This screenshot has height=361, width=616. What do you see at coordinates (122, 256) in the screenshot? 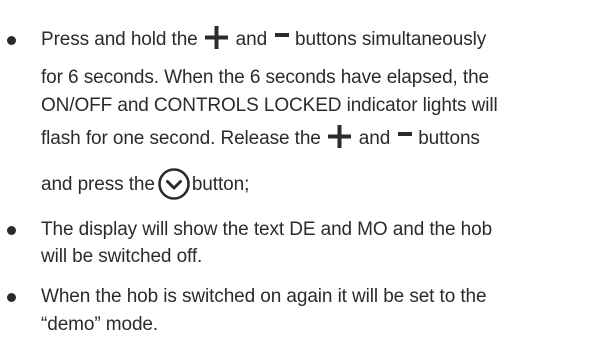
I see `instruction-line: will be switched off.` at bounding box center [122, 256].